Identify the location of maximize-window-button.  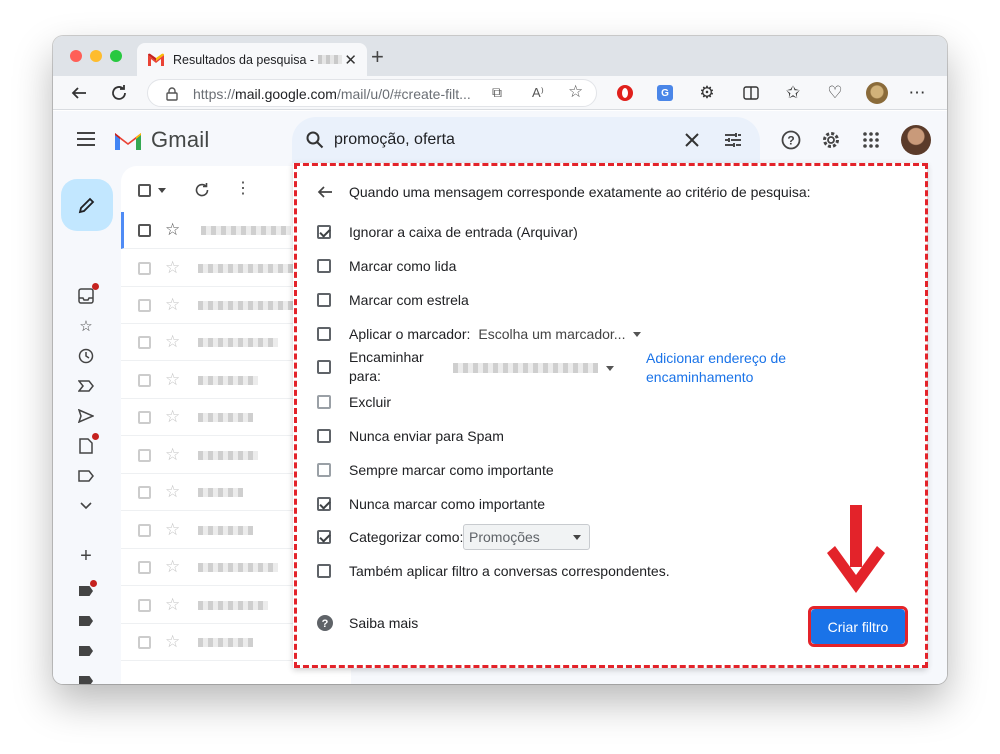
(116, 56).